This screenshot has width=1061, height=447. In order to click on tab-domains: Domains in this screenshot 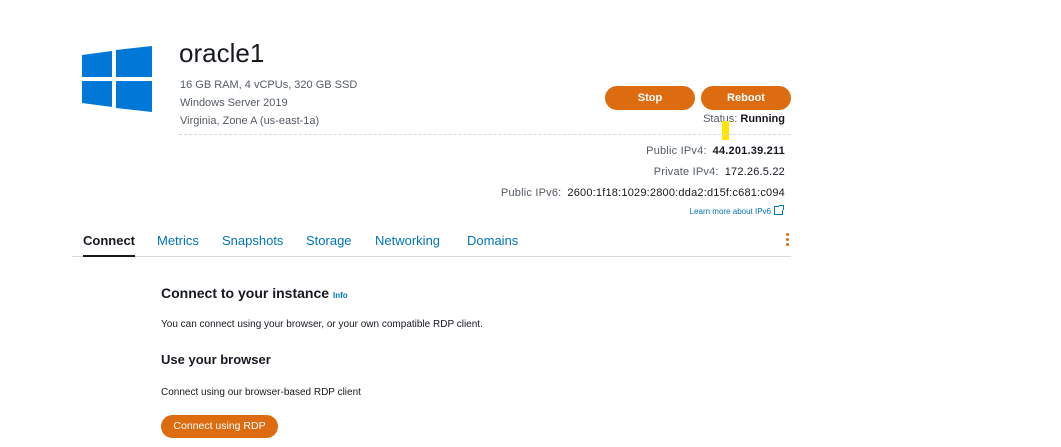, I will do `click(492, 240)`.